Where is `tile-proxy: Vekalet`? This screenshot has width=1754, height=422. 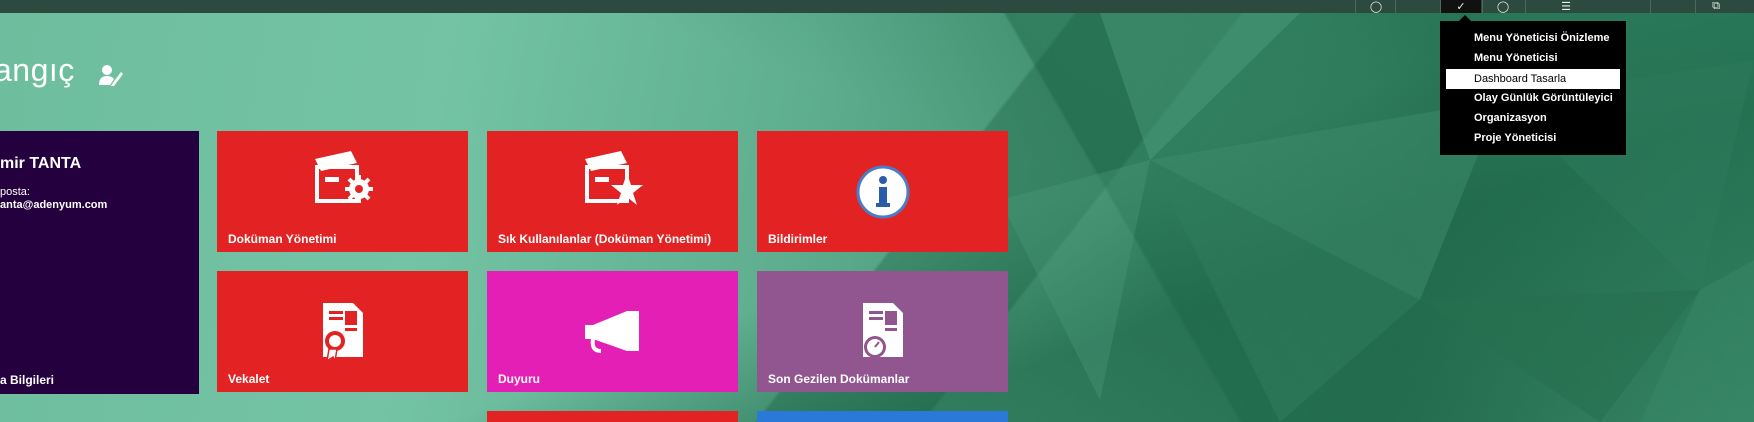 tile-proxy: Vekalet is located at coordinates (342, 331).